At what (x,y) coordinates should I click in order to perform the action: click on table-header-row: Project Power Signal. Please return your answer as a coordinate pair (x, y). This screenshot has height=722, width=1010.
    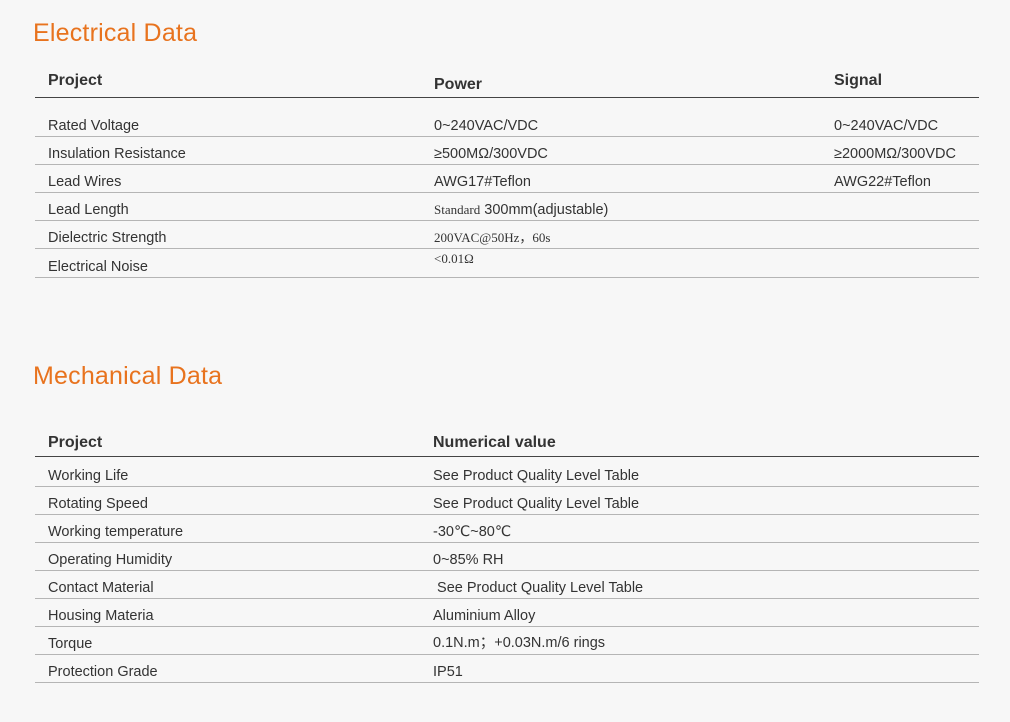
    Looking at the image, I should click on (507, 82).